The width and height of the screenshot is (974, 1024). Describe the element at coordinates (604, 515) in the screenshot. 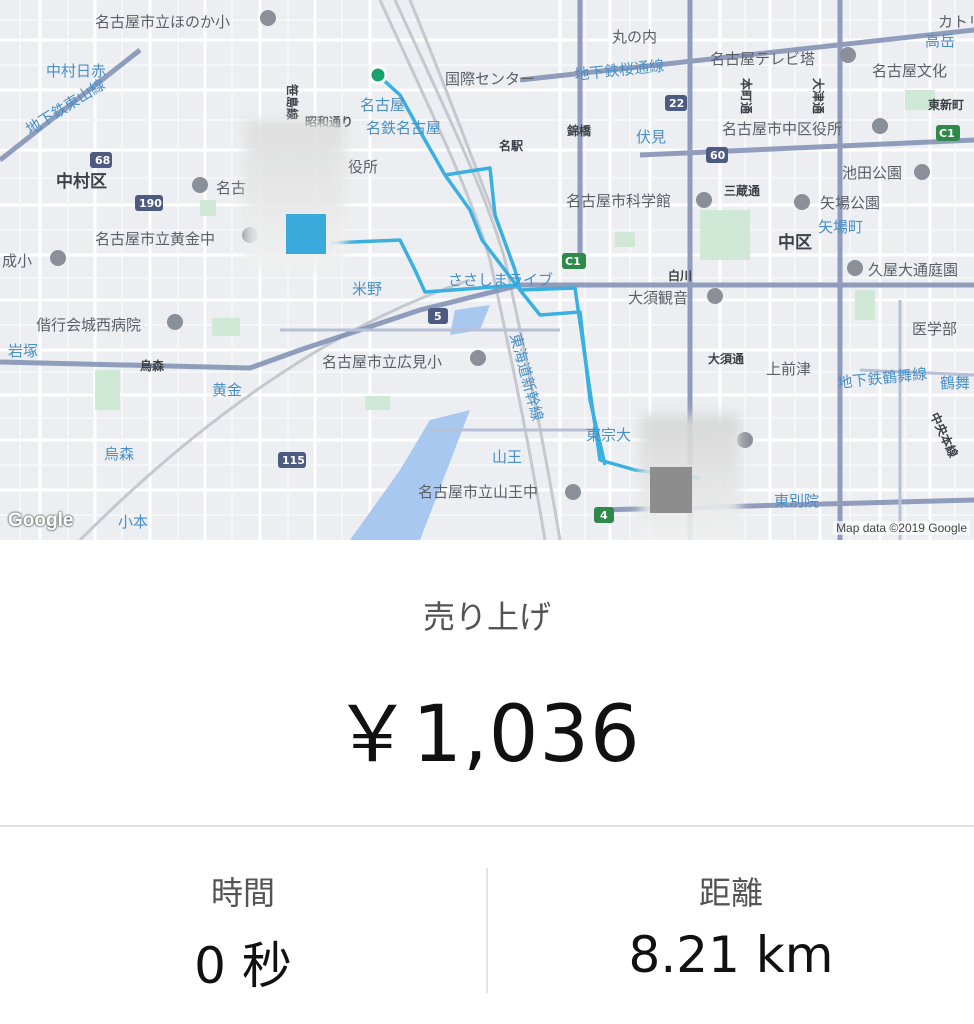

I see `route-badge-4: 4` at that location.